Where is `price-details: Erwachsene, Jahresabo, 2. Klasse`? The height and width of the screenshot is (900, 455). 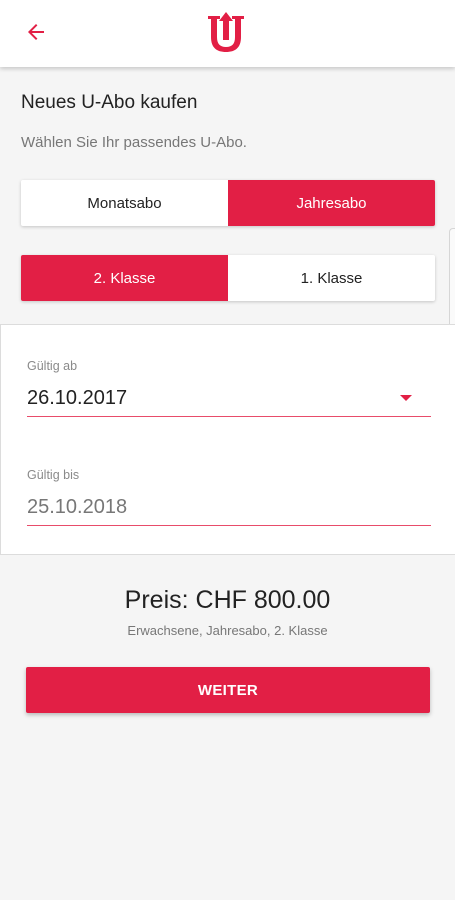 price-details: Erwachsene, Jahresabo, 2. Klasse is located at coordinates (227, 630).